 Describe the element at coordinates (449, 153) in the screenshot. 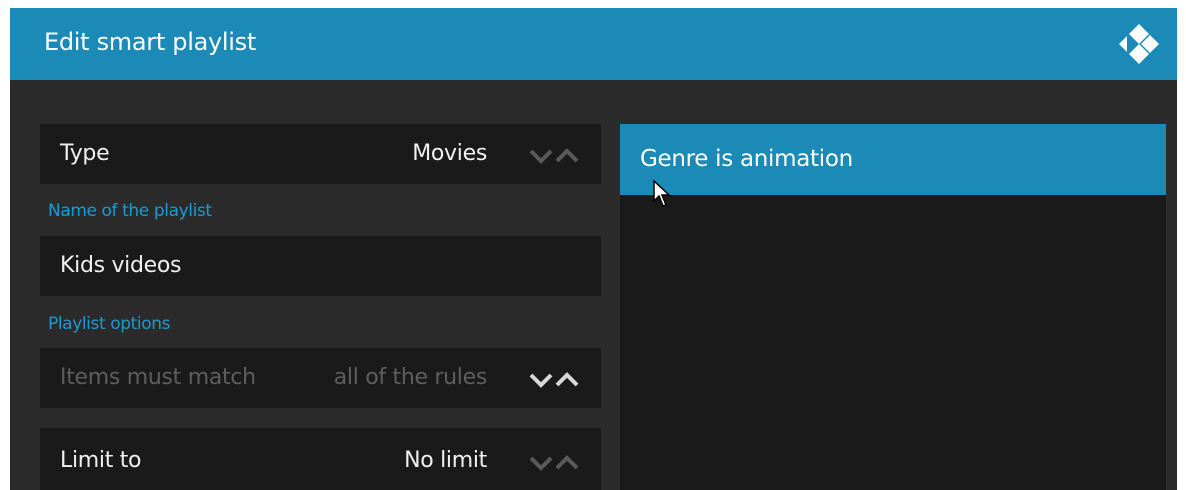

I see `type-value: Movies` at that location.